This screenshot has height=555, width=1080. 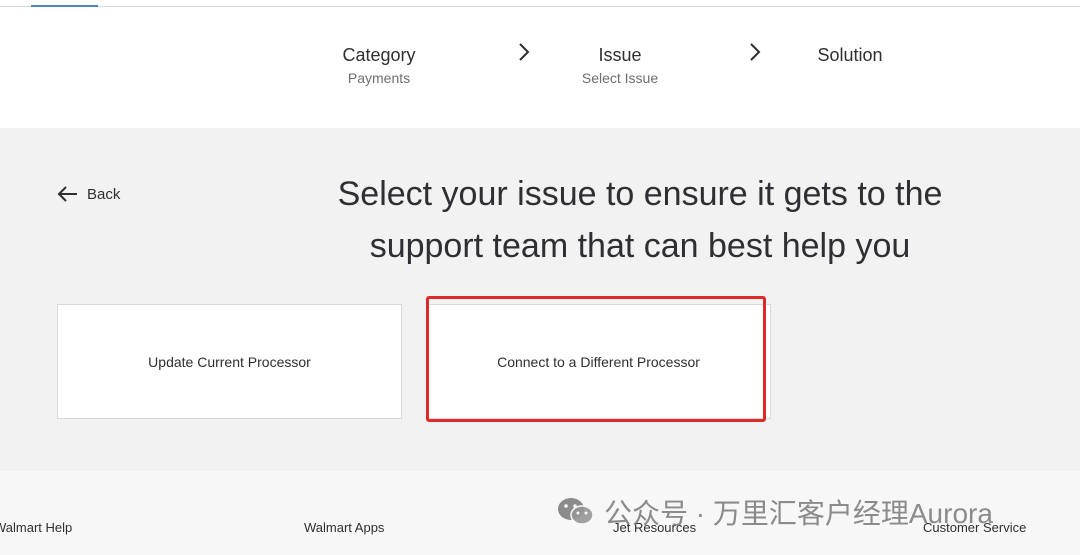 I want to click on wechat-icon, so click(x=576, y=511).